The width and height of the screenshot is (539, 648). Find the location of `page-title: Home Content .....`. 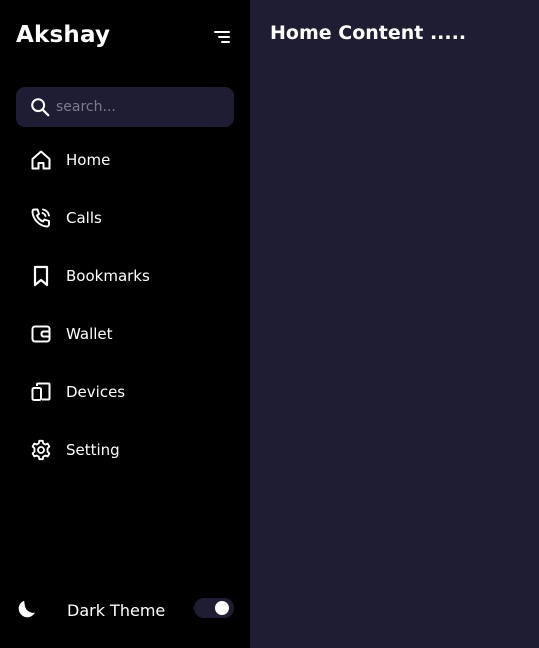

page-title: Home Content ..... is located at coordinates (368, 33).